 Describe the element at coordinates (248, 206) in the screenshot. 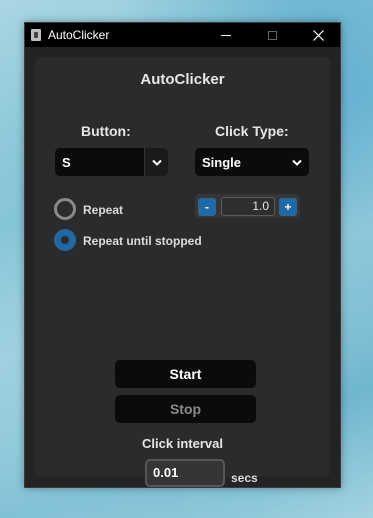

I see `repeat-count-input: 1.0` at that location.